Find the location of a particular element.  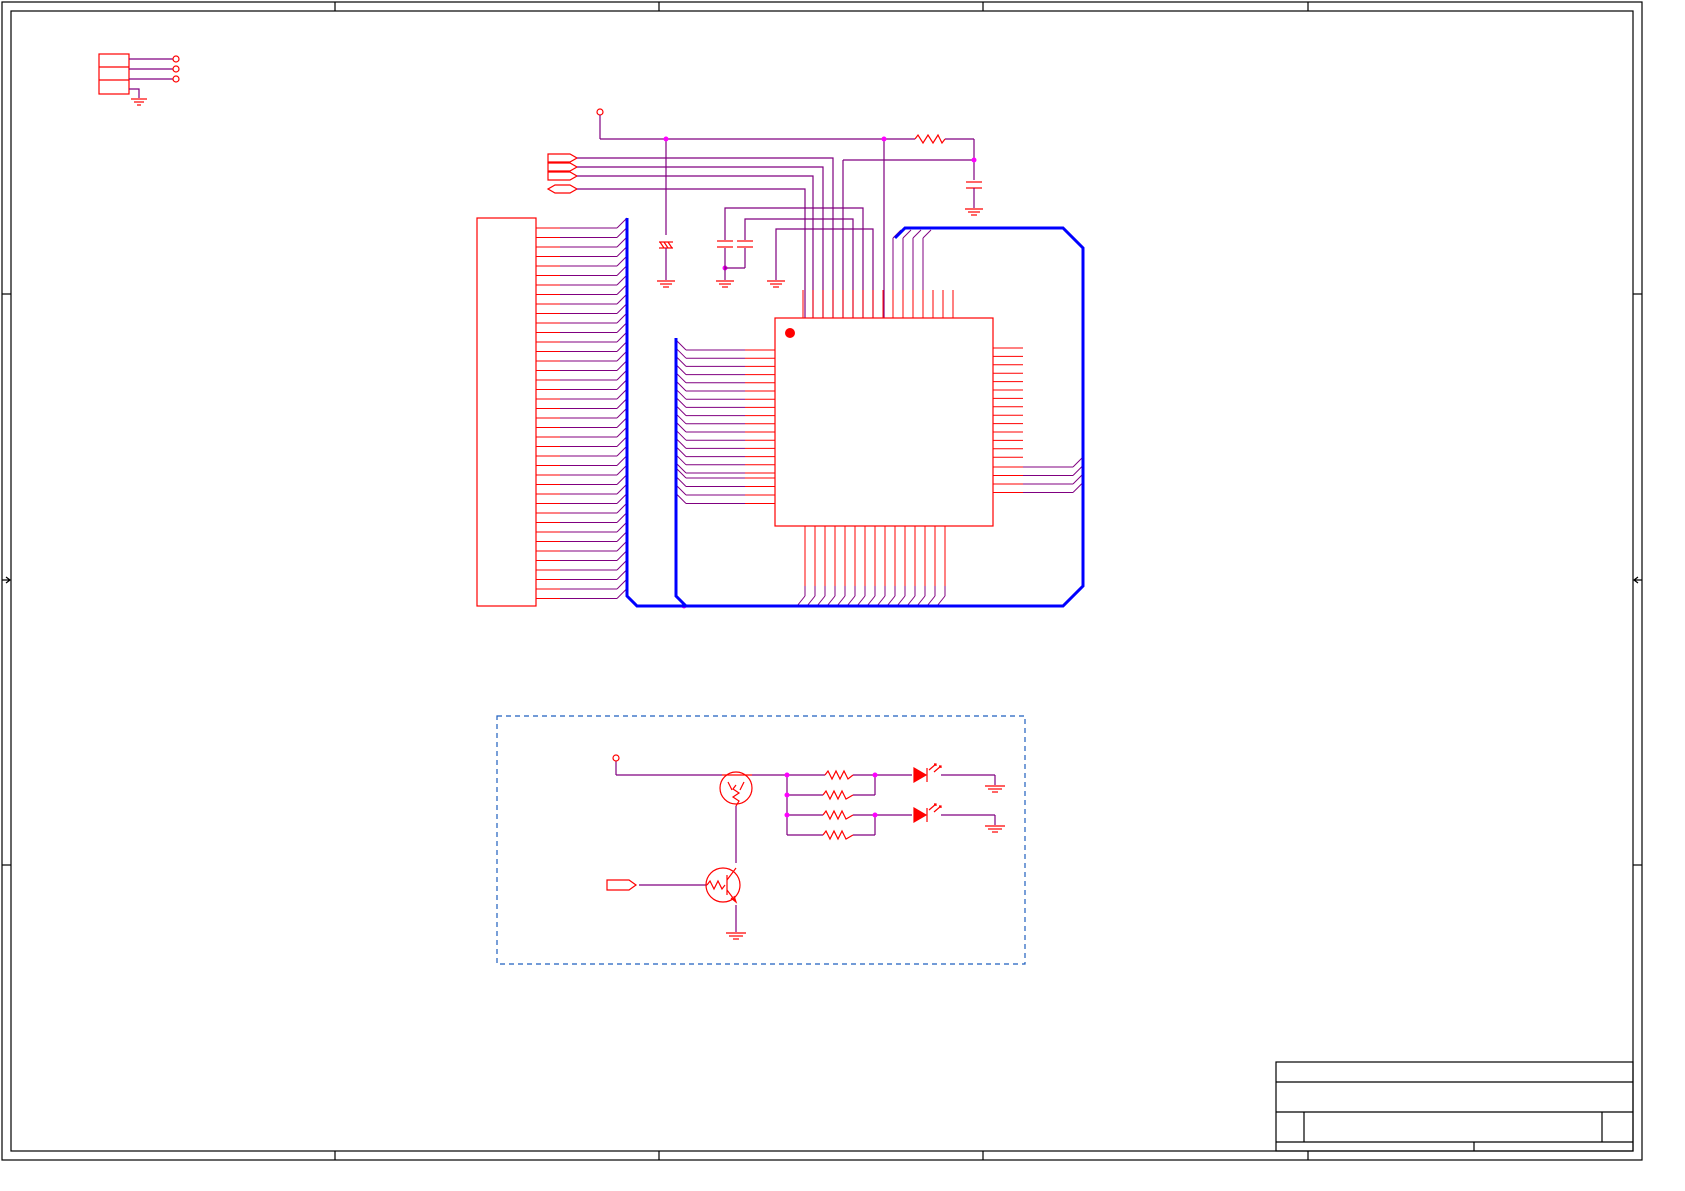

crystal-component is located at coordinates (666, 264).